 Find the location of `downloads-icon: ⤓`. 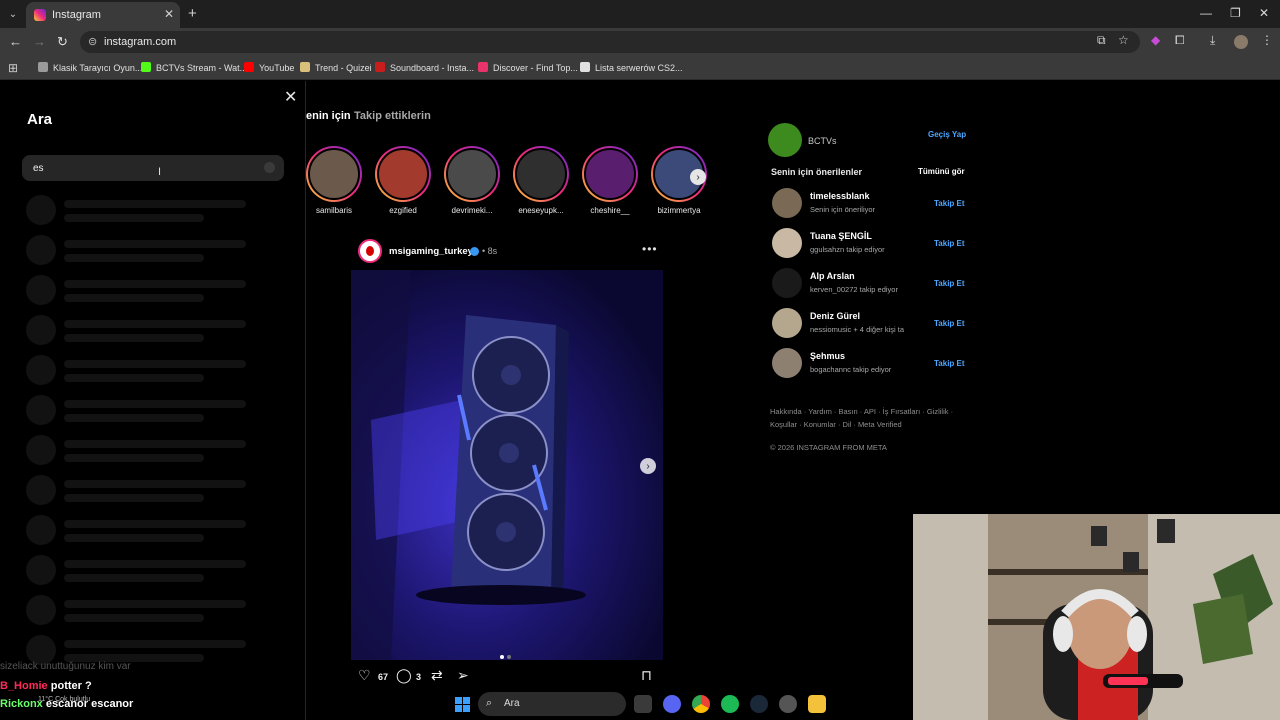

downloads-icon: ⤓ is located at coordinates (1212, 40).